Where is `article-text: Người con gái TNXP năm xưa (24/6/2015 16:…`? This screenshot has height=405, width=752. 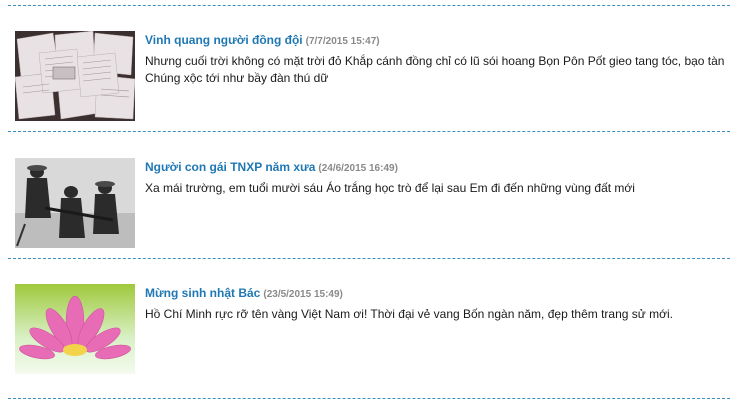 article-text: Người con gái TNXP năm xưa (24/6/2015 16:… is located at coordinates (448, 178).